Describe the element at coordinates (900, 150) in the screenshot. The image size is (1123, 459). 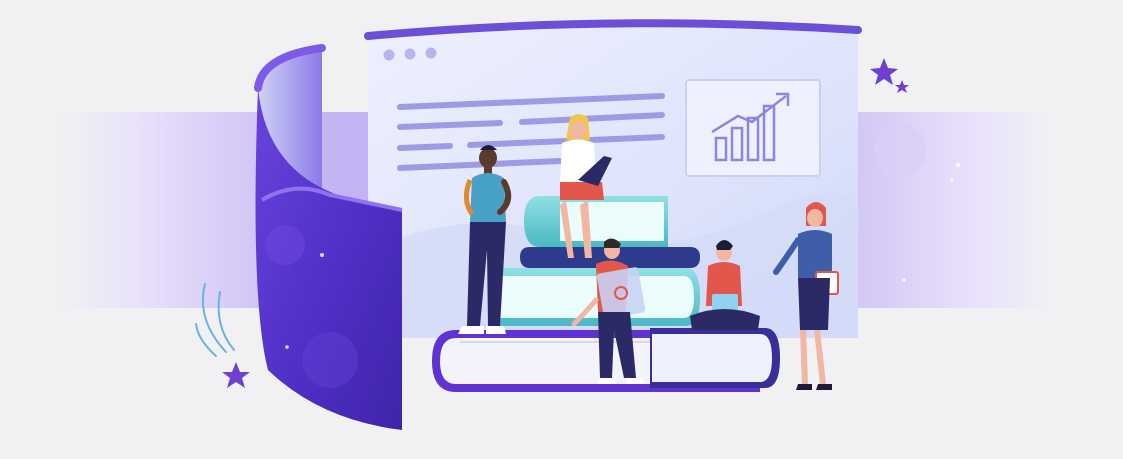
I see `band-bubble` at that location.